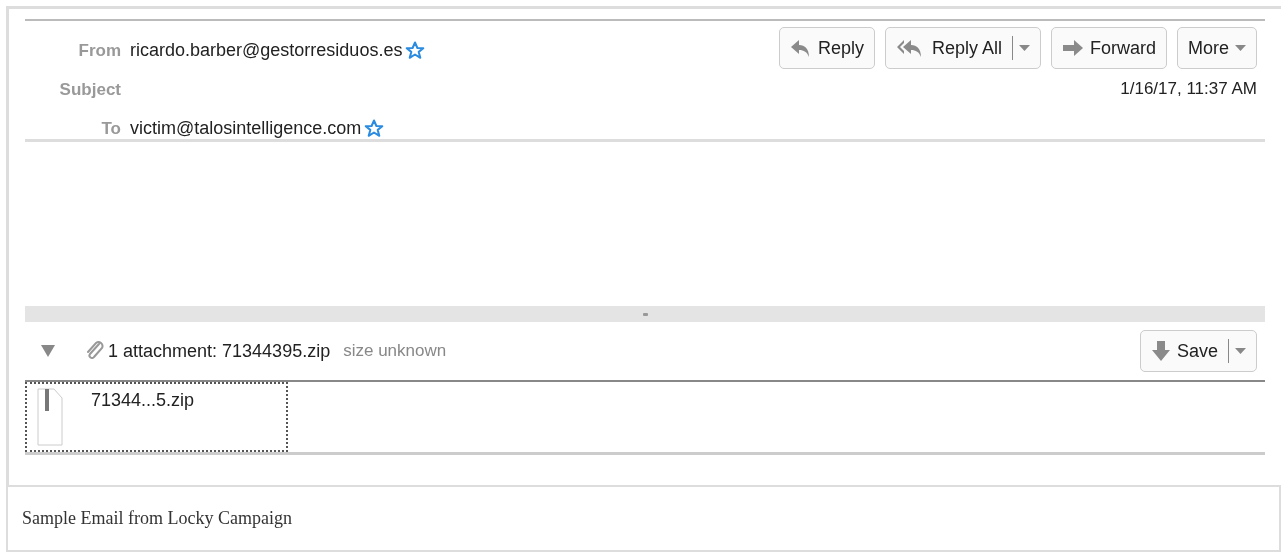  I want to click on header-label: From, so click(99, 50).